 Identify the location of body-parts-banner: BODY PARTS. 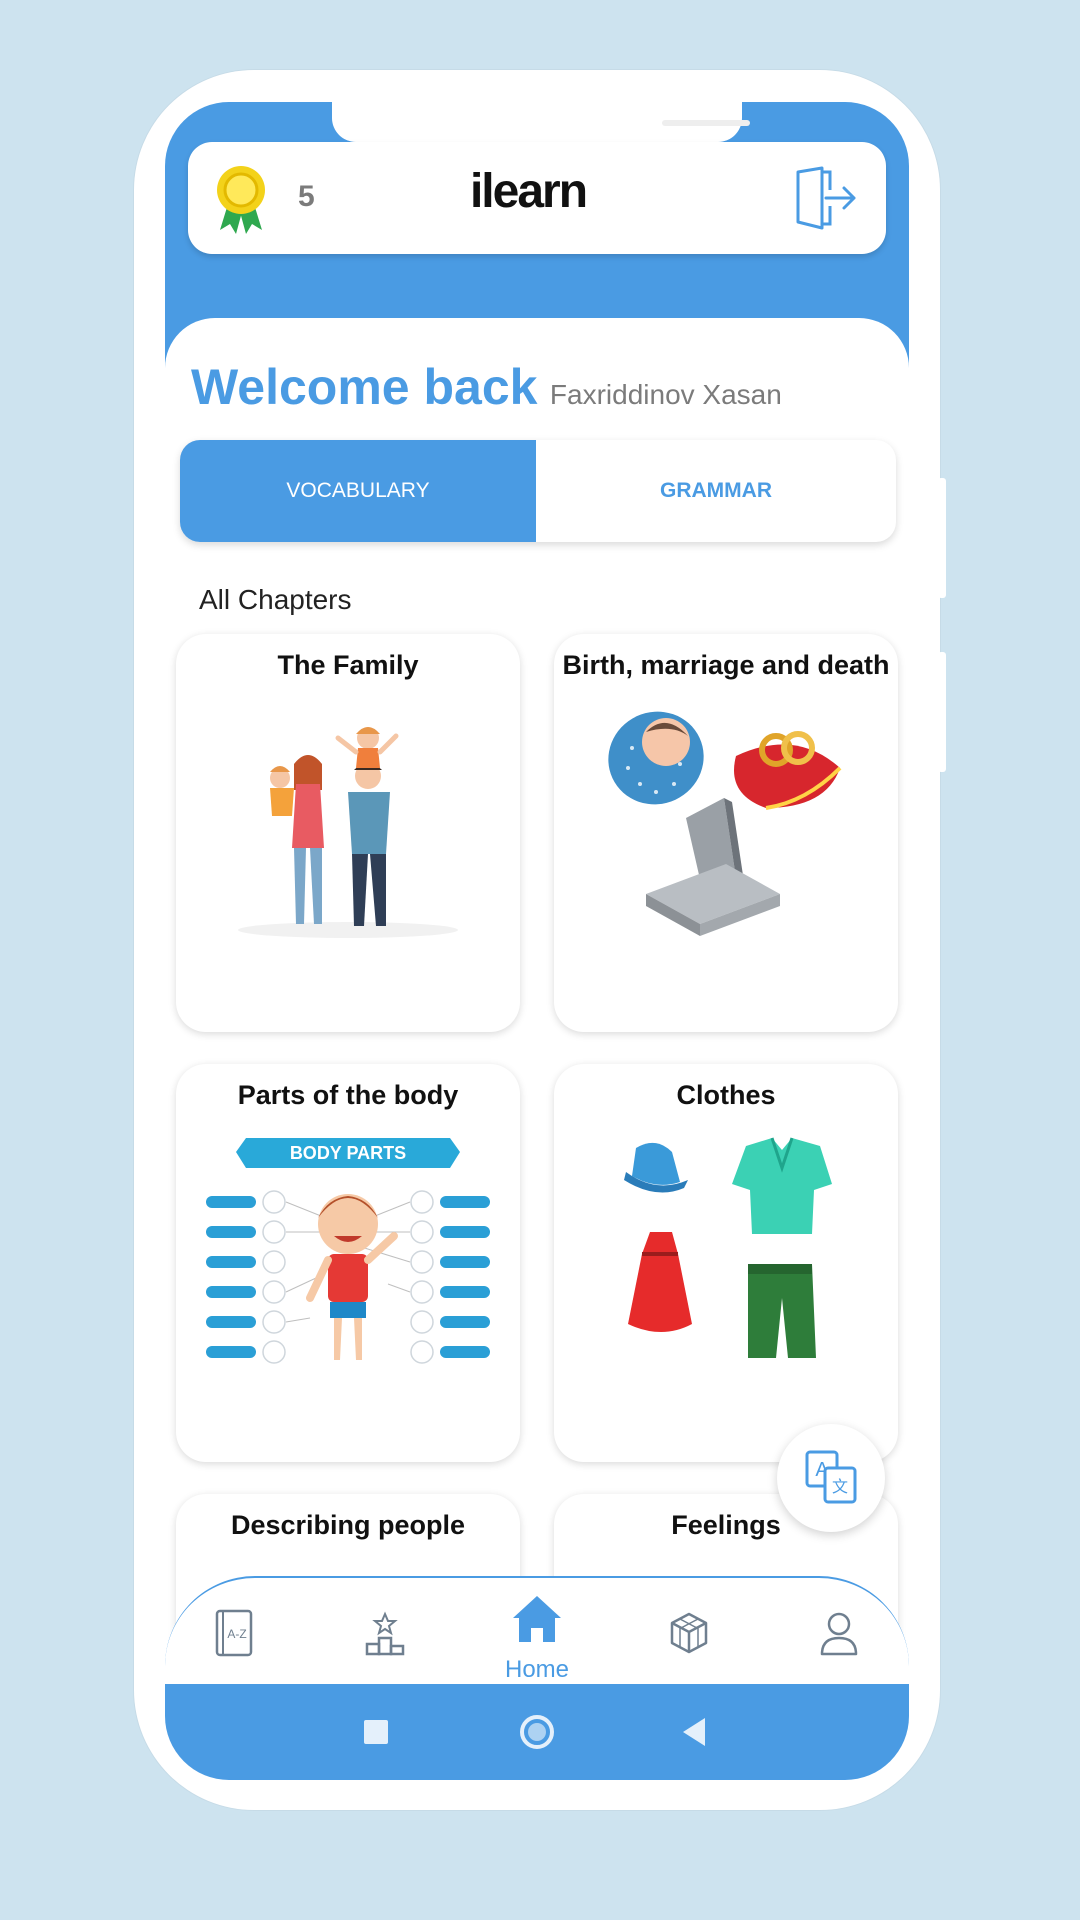
(348, 1153).